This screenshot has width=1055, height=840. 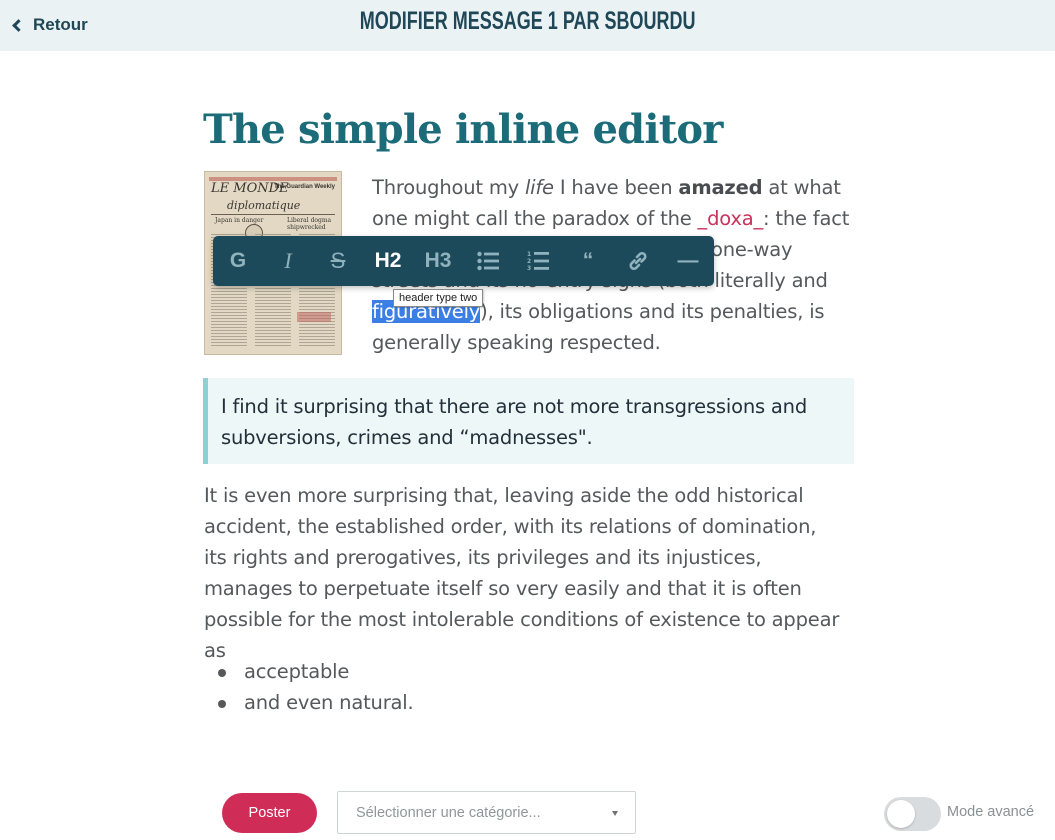 I want to click on h2-button: H2, so click(x=388, y=261).